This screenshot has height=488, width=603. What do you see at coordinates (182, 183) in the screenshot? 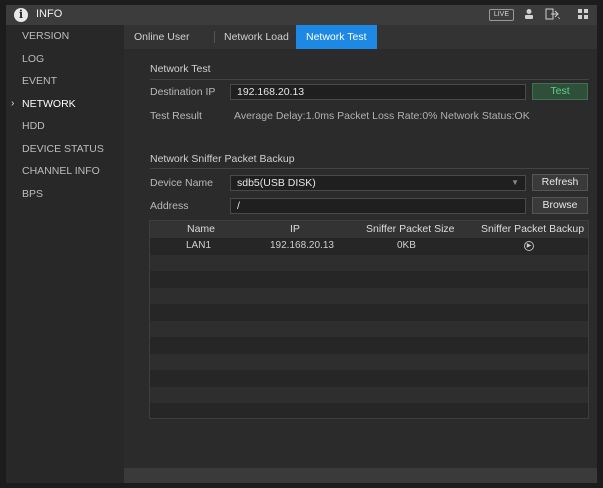
I see `device-name-label: Device Name` at bounding box center [182, 183].